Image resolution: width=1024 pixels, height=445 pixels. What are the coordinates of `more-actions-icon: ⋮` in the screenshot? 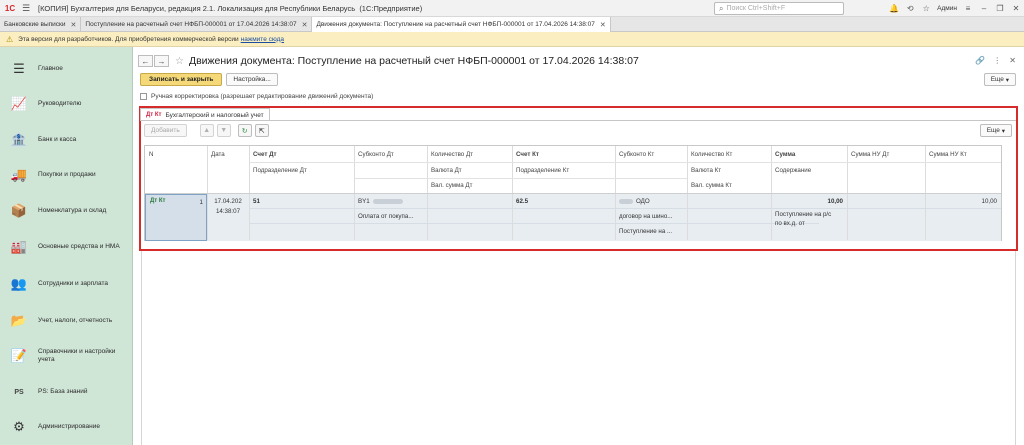 It's located at (997, 60).